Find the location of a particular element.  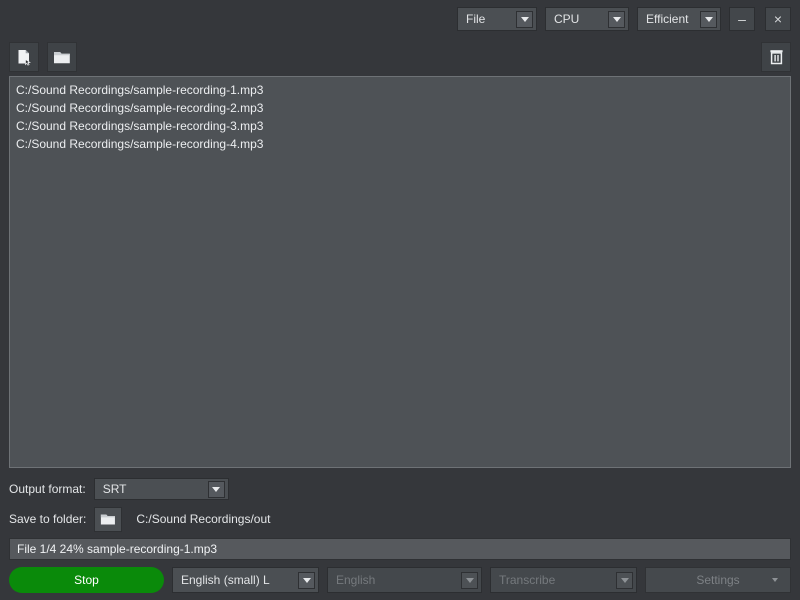

close-icon: × is located at coordinates (778, 19).